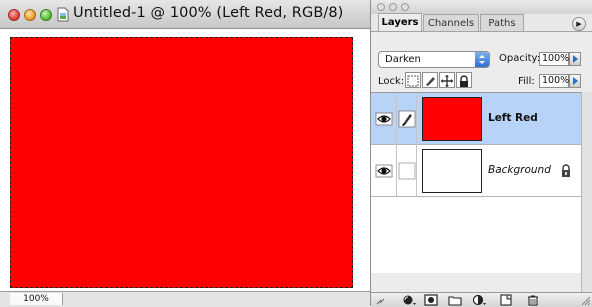 The width and height of the screenshot is (592, 307). I want to click on tab-paths: Paths, so click(502, 22).